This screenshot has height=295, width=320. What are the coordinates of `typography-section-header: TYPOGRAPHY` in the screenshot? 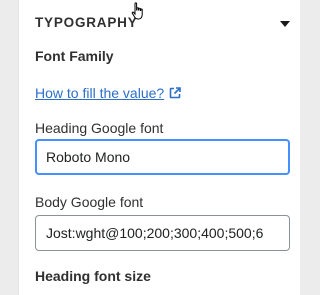 It's located at (160, 22).